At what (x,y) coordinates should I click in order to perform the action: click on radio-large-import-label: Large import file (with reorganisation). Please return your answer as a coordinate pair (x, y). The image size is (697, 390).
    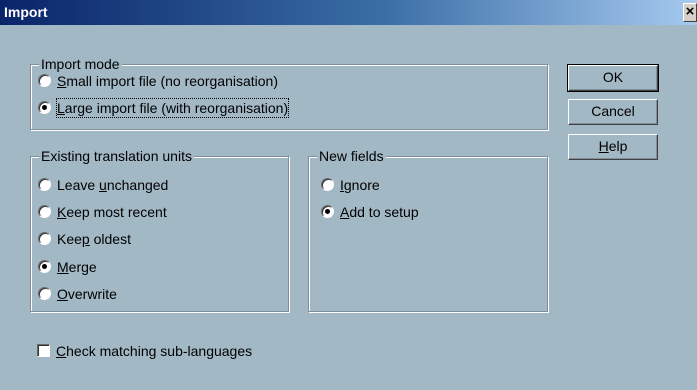
    Looking at the image, I should click on (172, 108).